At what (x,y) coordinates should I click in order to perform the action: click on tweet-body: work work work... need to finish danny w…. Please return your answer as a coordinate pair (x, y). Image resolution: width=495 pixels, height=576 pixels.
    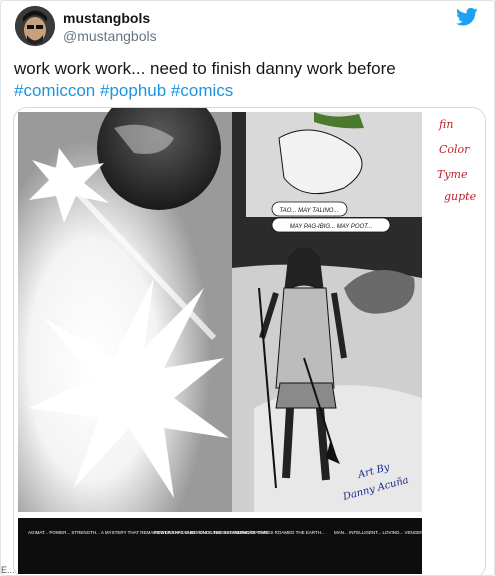
    Looking at the image, I should click on (205, 68).